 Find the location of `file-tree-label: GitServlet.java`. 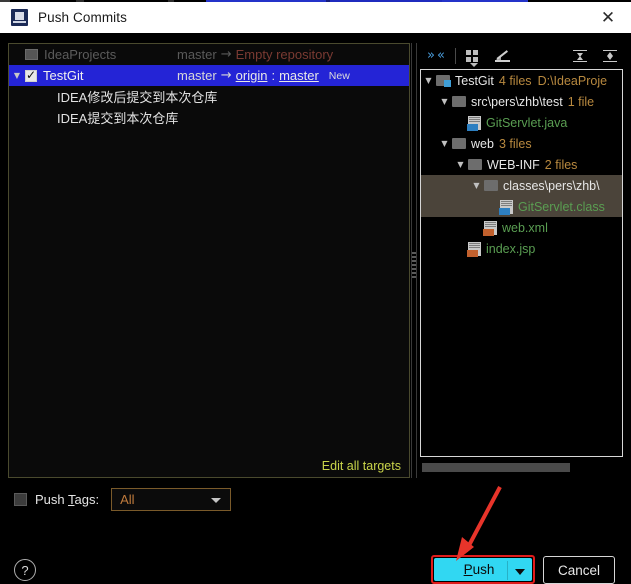

file-tree-label: GitServlet.java is located at coordinates (527, 122).